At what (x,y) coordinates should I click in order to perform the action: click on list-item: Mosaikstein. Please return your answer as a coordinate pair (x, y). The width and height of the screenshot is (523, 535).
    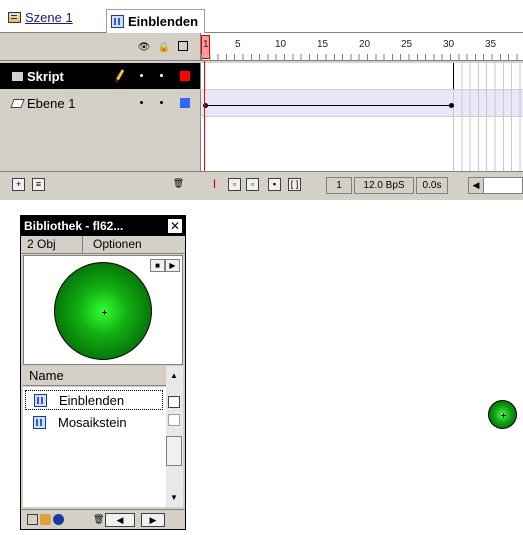
    Looking at the image, I should click on (94, 422).